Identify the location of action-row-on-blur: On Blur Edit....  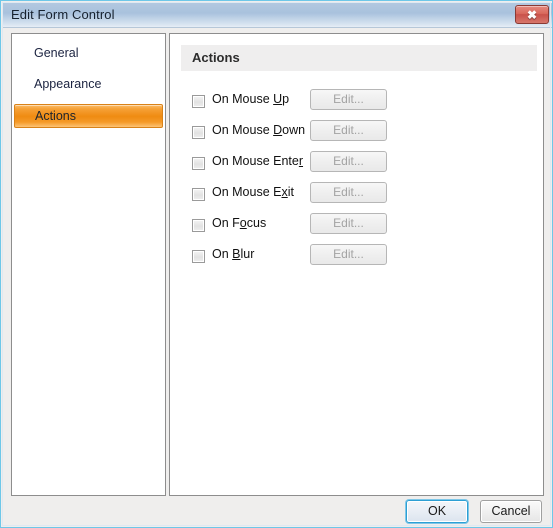
(362, 259).